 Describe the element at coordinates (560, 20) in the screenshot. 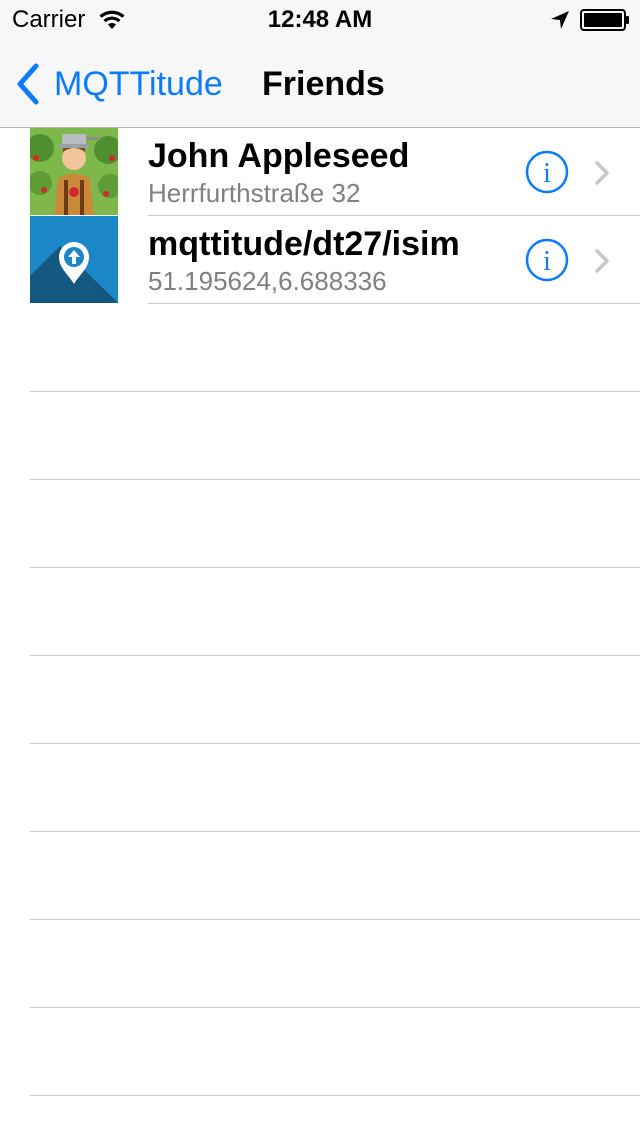

I see `location-arrow-icon` at that location.